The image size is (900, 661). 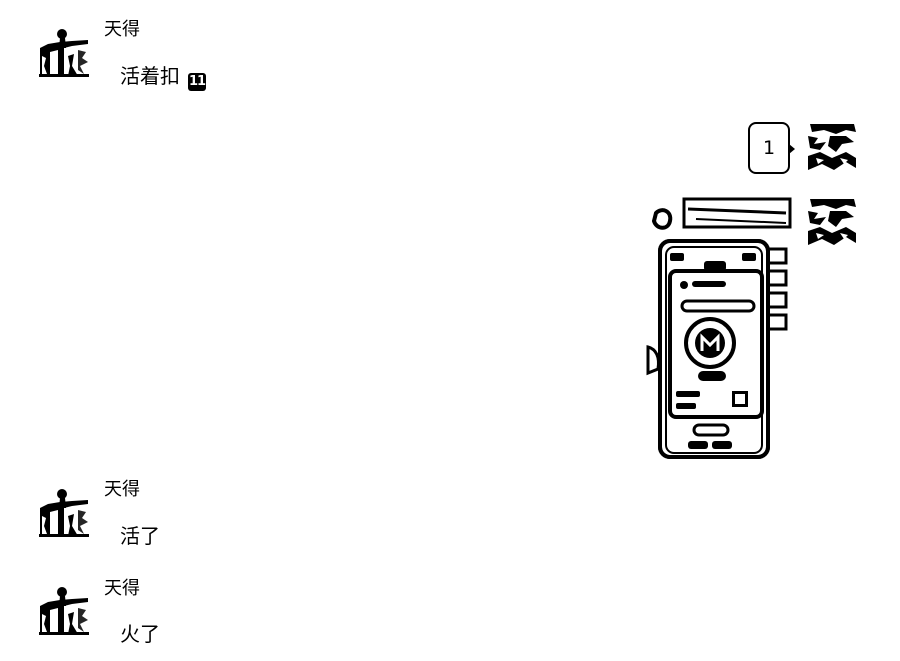 What do you see at coordinates (792, 149) in the screenshot?
I see `bubble-tail` at bounding box center [792, 149].